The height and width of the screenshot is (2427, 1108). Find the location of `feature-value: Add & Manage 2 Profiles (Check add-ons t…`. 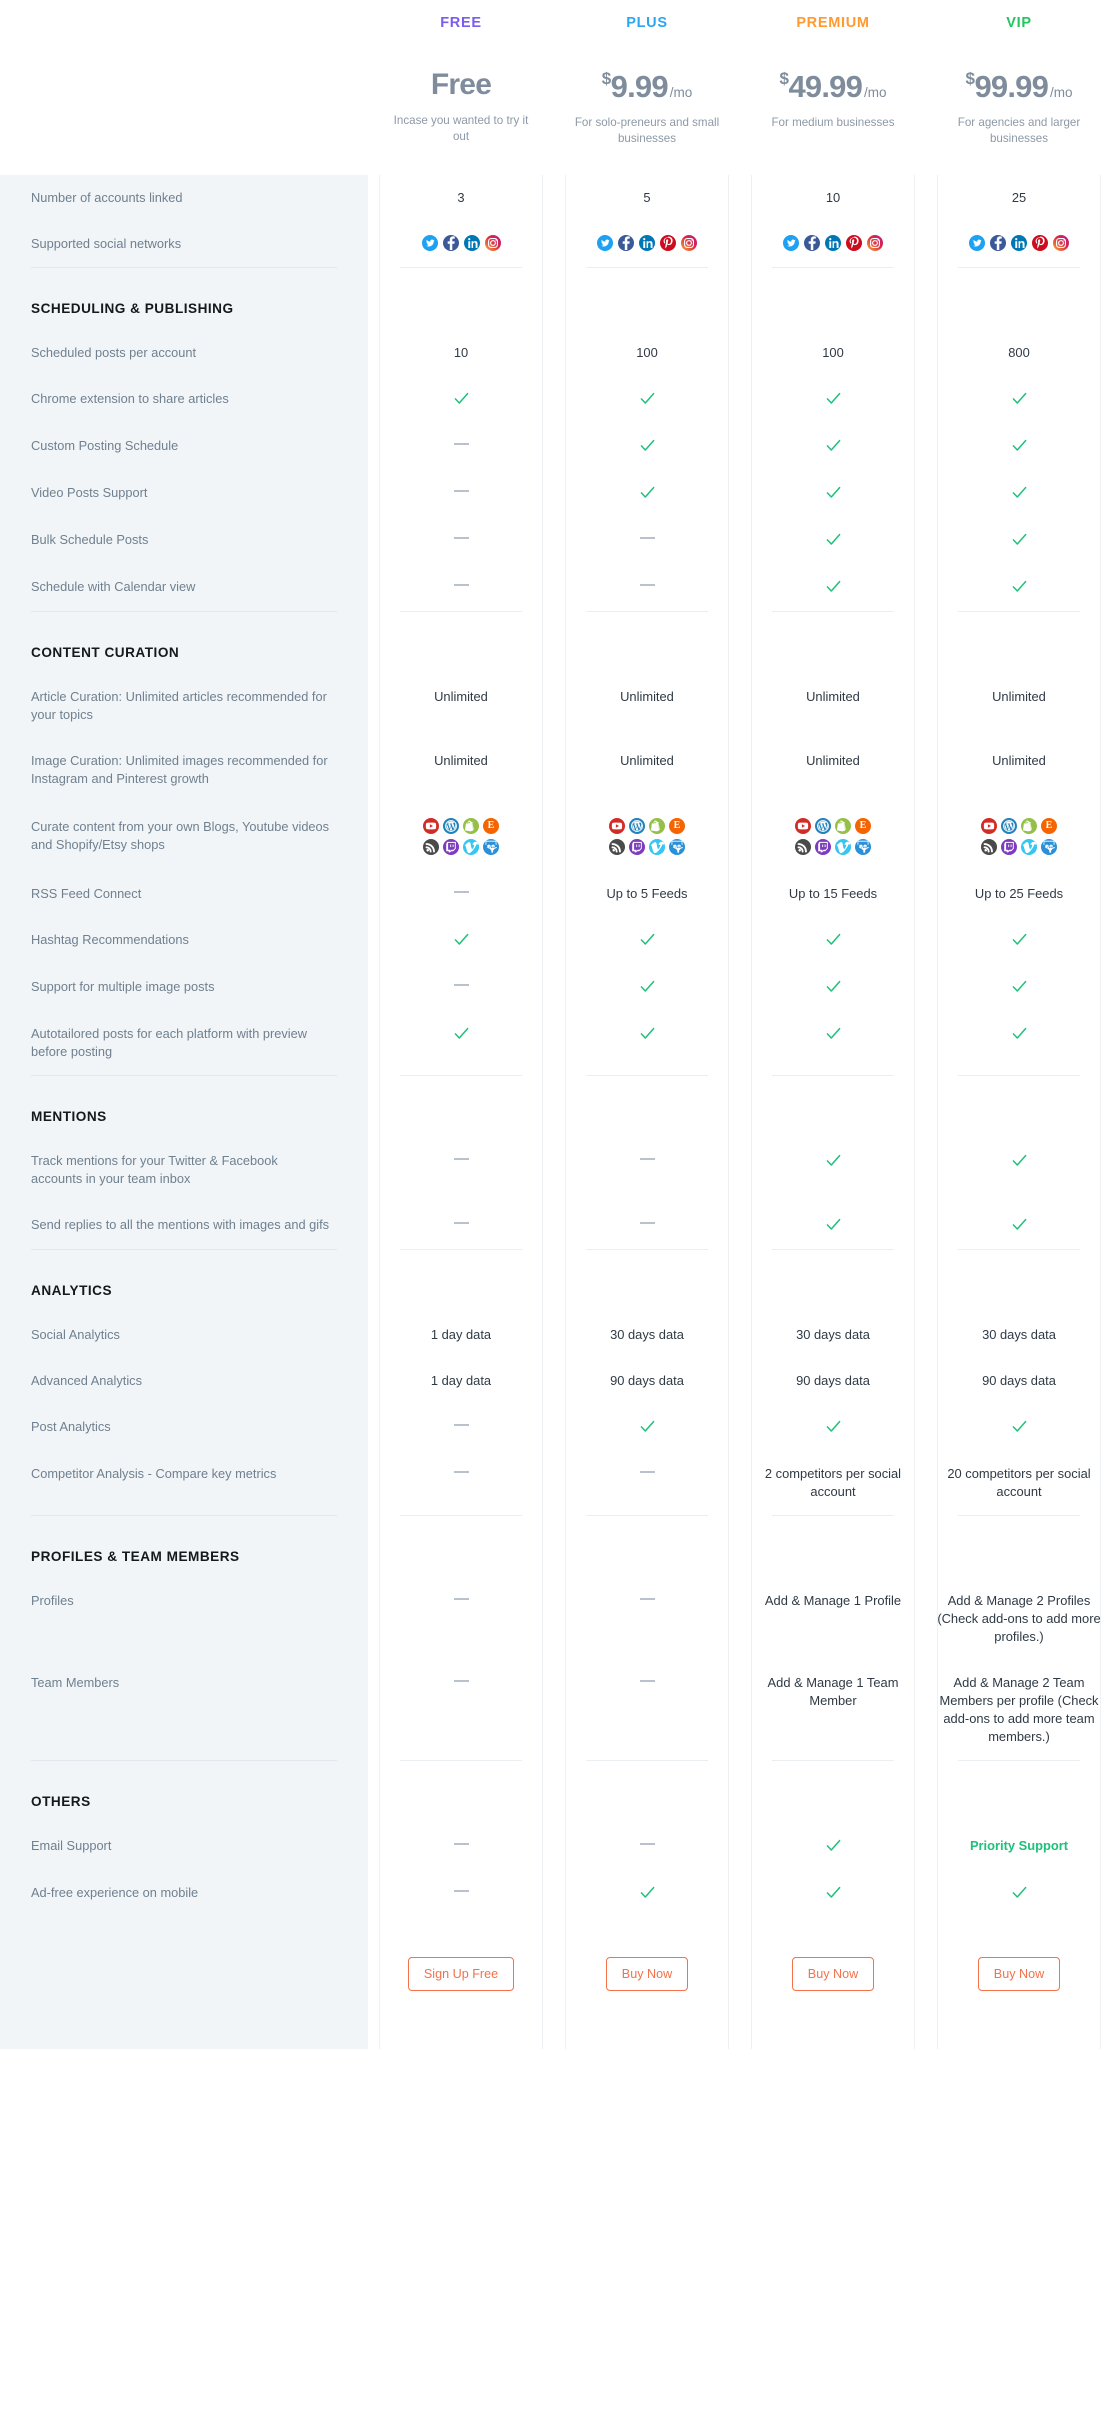

feature-value: Add & Manage 2 Profiles (Check add-ons t… is located at coordinates (1019, 1618).